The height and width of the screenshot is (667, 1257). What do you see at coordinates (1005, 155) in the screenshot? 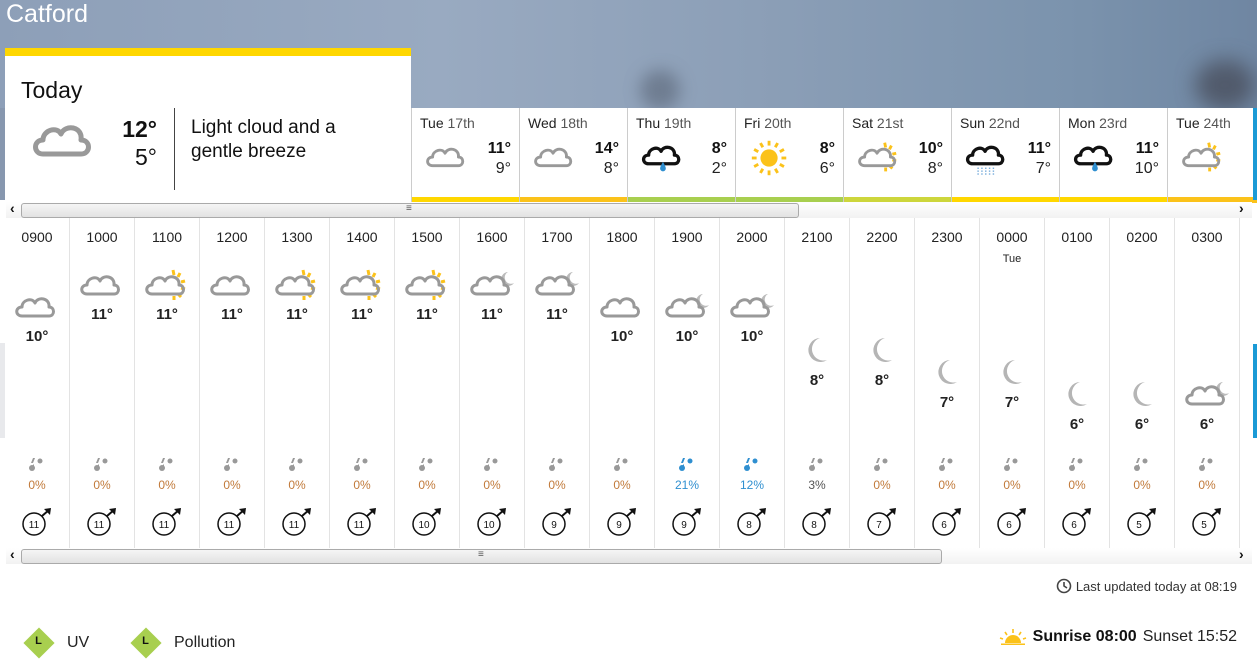
I see `day-tab: Sun 22nd 11° 7°` at bounding box center [1005, 155].